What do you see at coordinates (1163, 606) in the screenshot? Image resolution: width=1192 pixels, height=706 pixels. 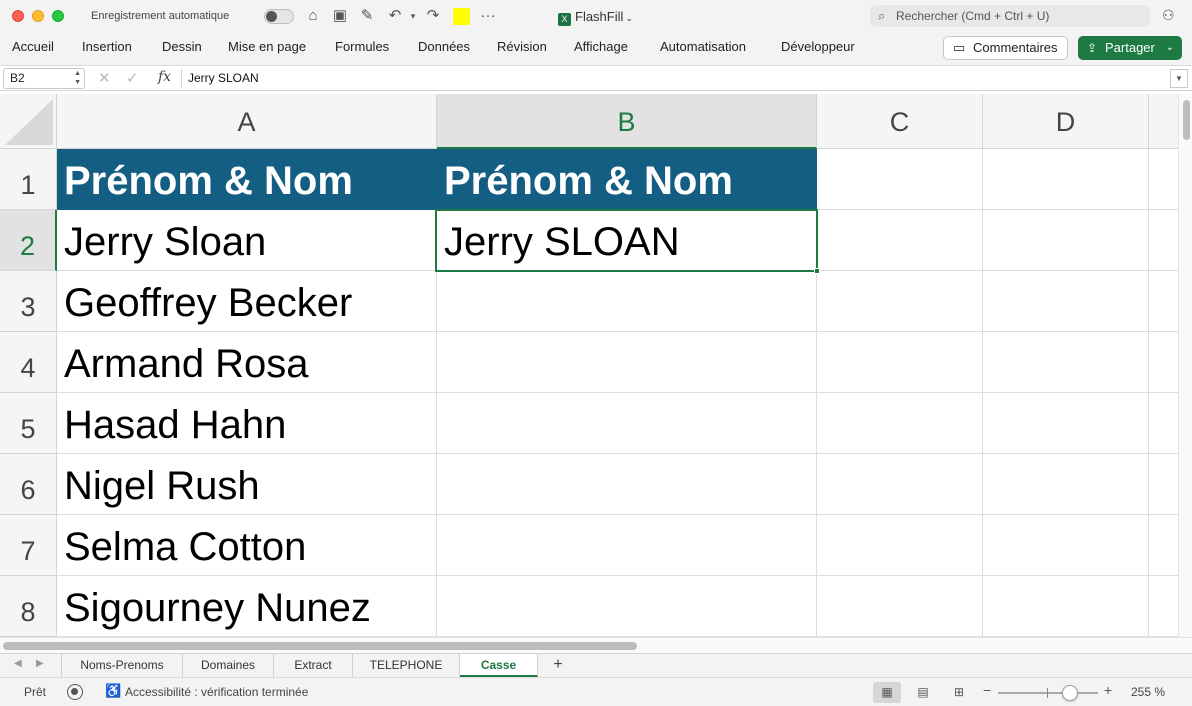 I see `cell-e8` at bounding box center [1163, 606].